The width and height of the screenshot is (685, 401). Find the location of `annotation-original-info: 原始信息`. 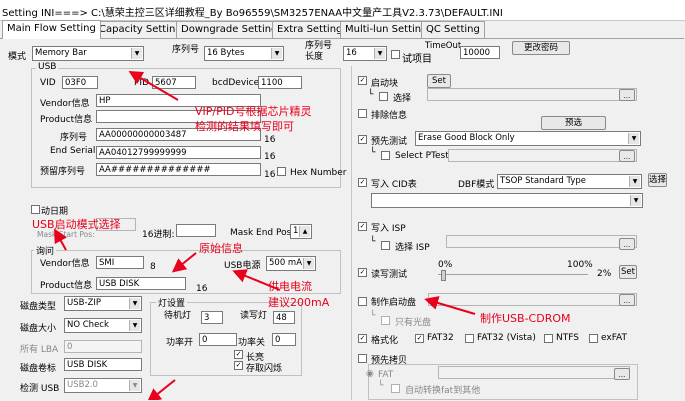

annotation-original-info: 原始信息 is located at coordinates (221, 248).